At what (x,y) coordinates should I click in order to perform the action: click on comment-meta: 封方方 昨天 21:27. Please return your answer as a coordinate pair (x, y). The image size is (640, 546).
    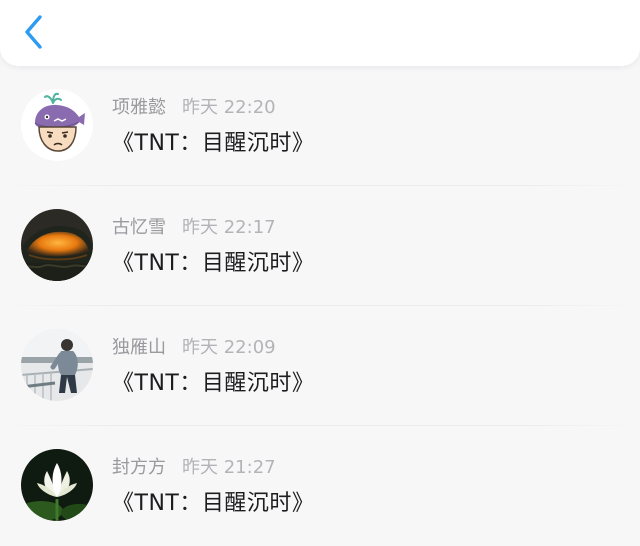
    Looking at the image, I should click on (194, 468).